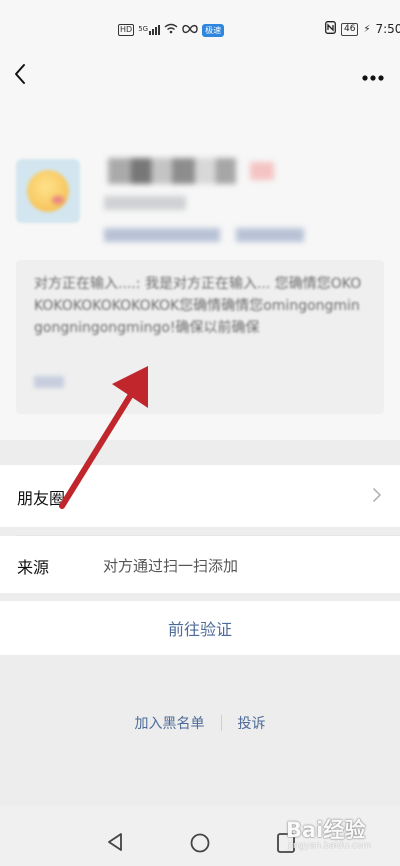 The height and width of the screenshot is (866, 400). Describe the element at coordinates (200, 496) in the screenshot. I see `moments-row: 朋友圈` at that location.